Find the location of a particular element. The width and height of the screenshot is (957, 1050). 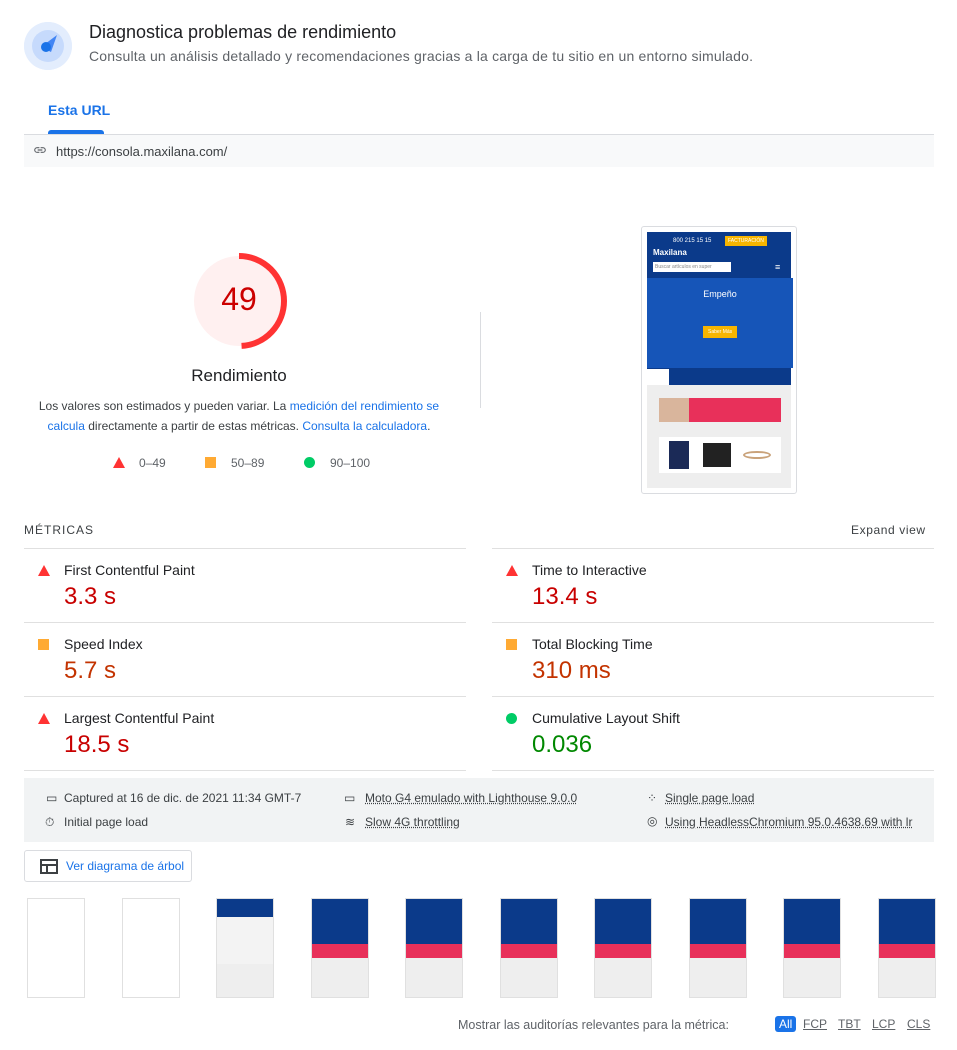

metric-label: Speed Index is located at coordinates (103, 644).